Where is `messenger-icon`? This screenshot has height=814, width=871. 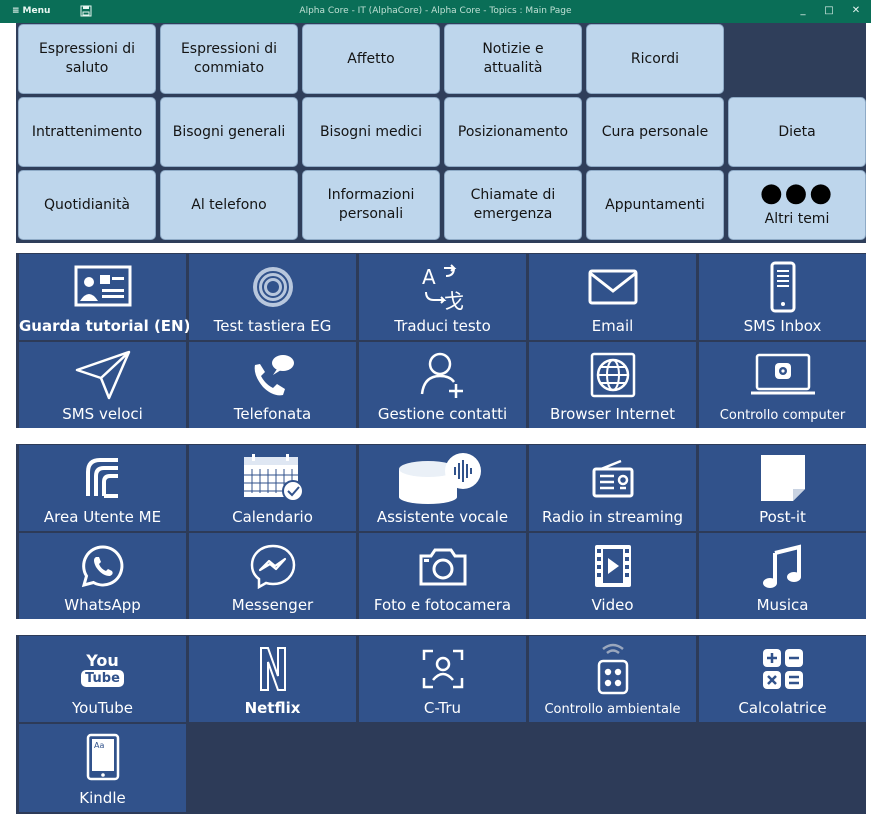
messenger-icon is located at coordinates (272, 566).